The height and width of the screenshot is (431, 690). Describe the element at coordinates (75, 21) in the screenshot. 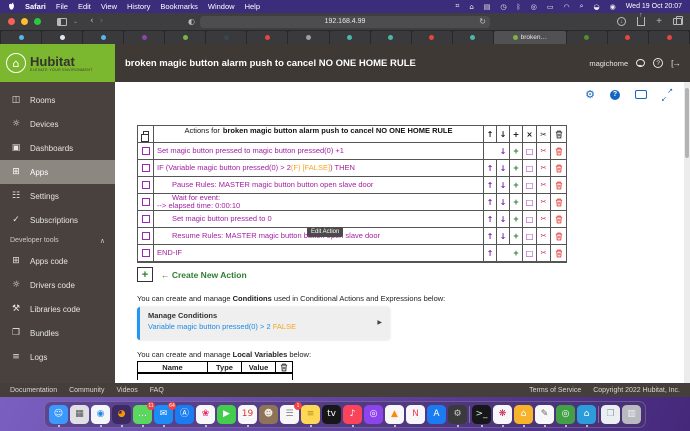

I see `chevron-down-icon: ⌄` at that location.